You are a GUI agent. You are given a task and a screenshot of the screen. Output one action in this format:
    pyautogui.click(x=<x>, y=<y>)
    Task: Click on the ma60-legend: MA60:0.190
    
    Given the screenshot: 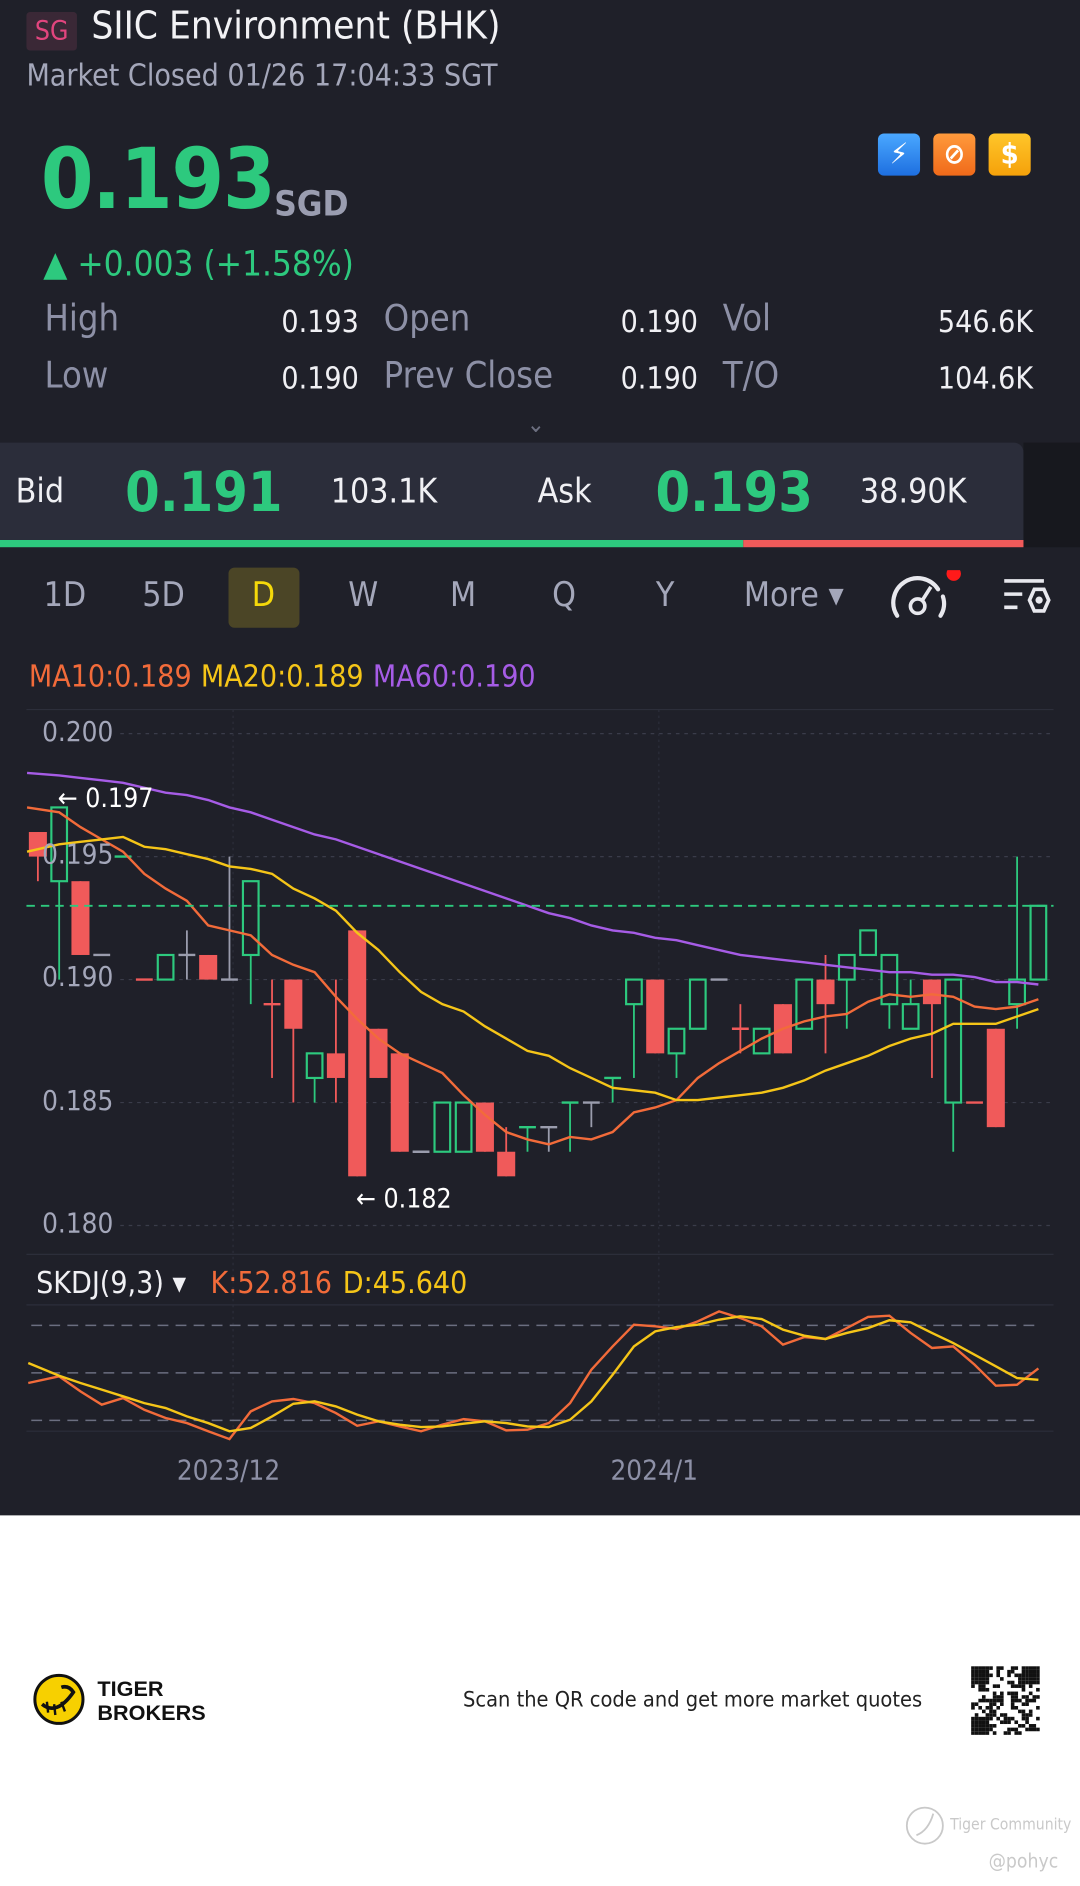 What is the action you would take?
    pyautogui.click(x=454, y=676)
    